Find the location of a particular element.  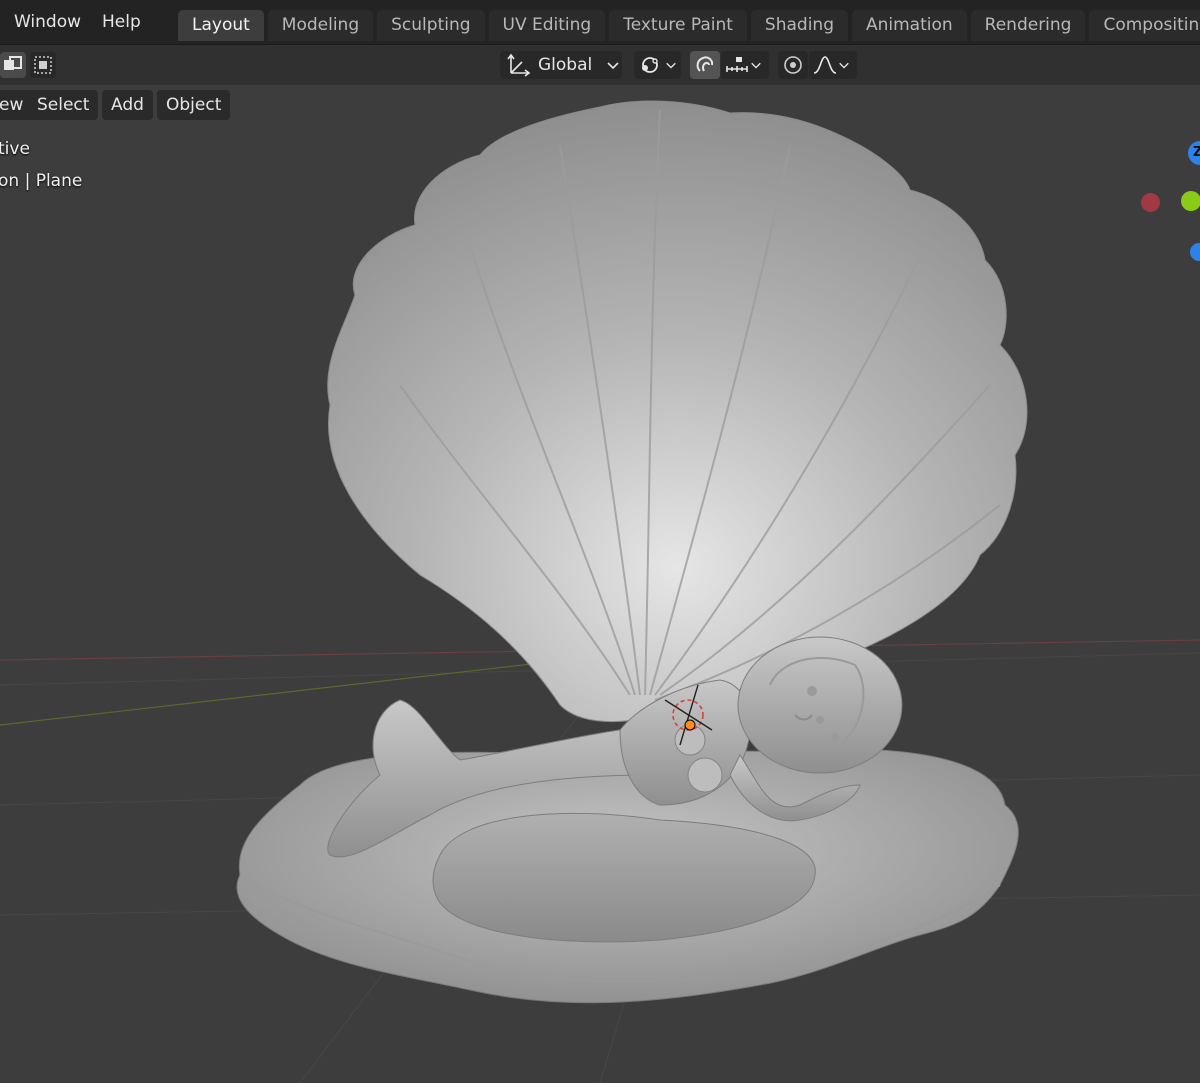

tab-rendering: Rendering is located at coordinates (1028, 25).